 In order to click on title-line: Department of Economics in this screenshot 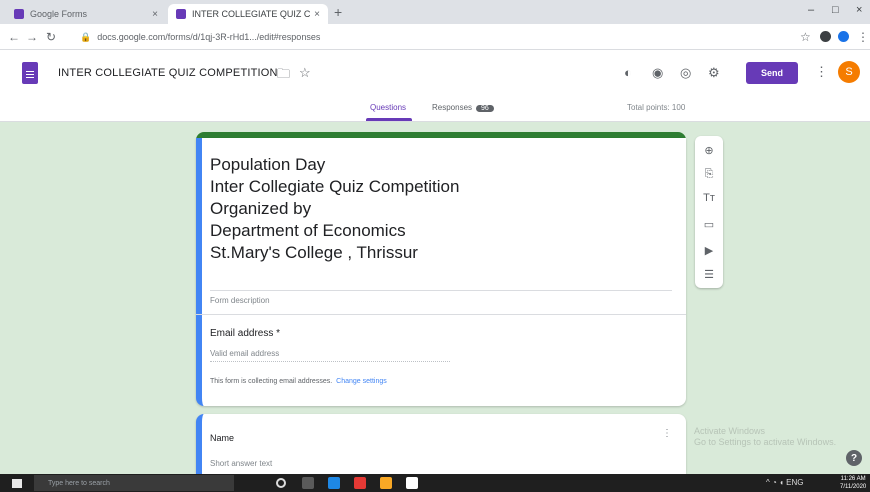, I will do `click(308, 230)`.